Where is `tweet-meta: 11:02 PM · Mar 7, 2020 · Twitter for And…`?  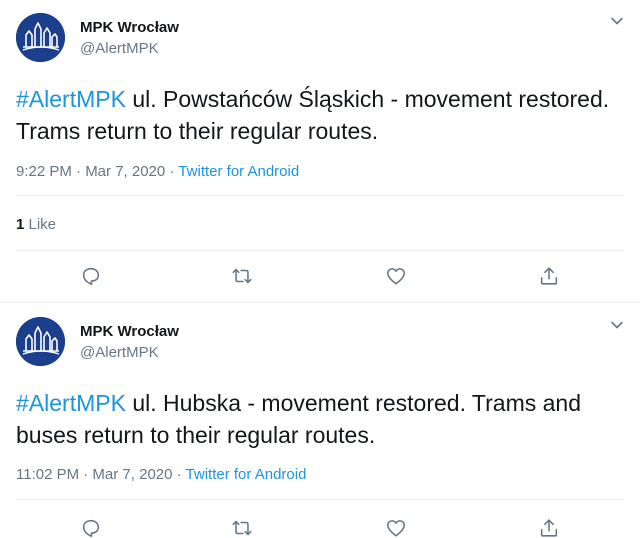 tweet-meta: 11:02 PM · Mar 7, 2020 · Twitter for And… is located at coordinates (161, 474).